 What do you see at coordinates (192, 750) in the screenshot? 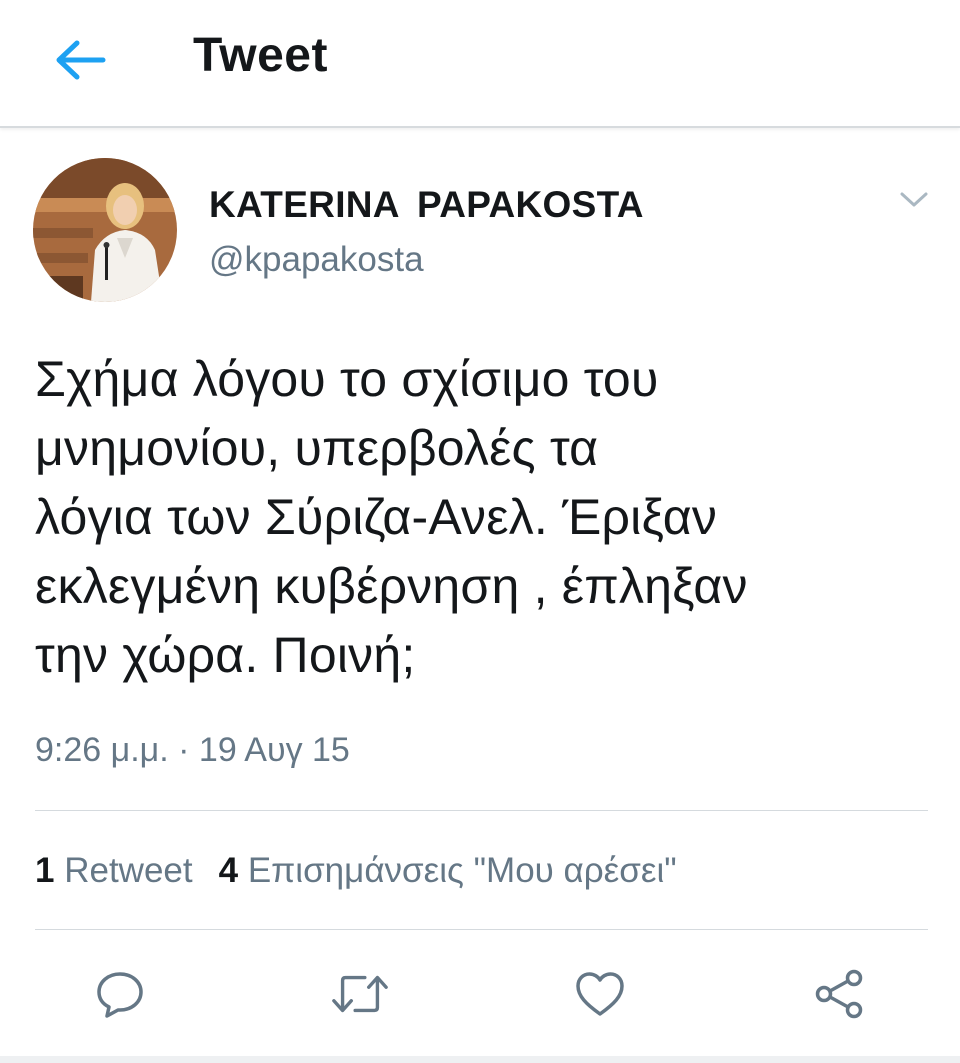
I see `tweet-timestamp: 9:26 μ.μ. · 19 Αυγ 15` at bounding box center [192, 750].